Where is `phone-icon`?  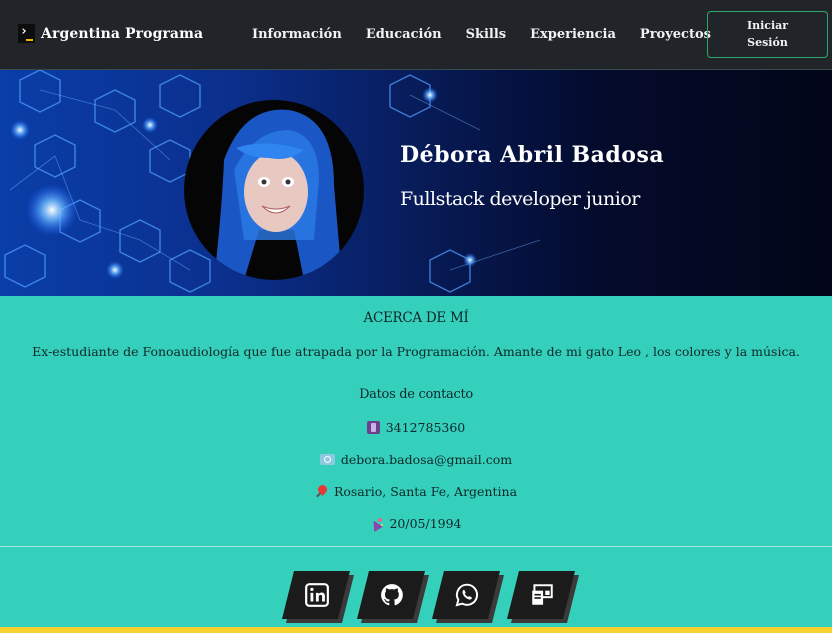 phone-icon is located at coordinates (373, 427).